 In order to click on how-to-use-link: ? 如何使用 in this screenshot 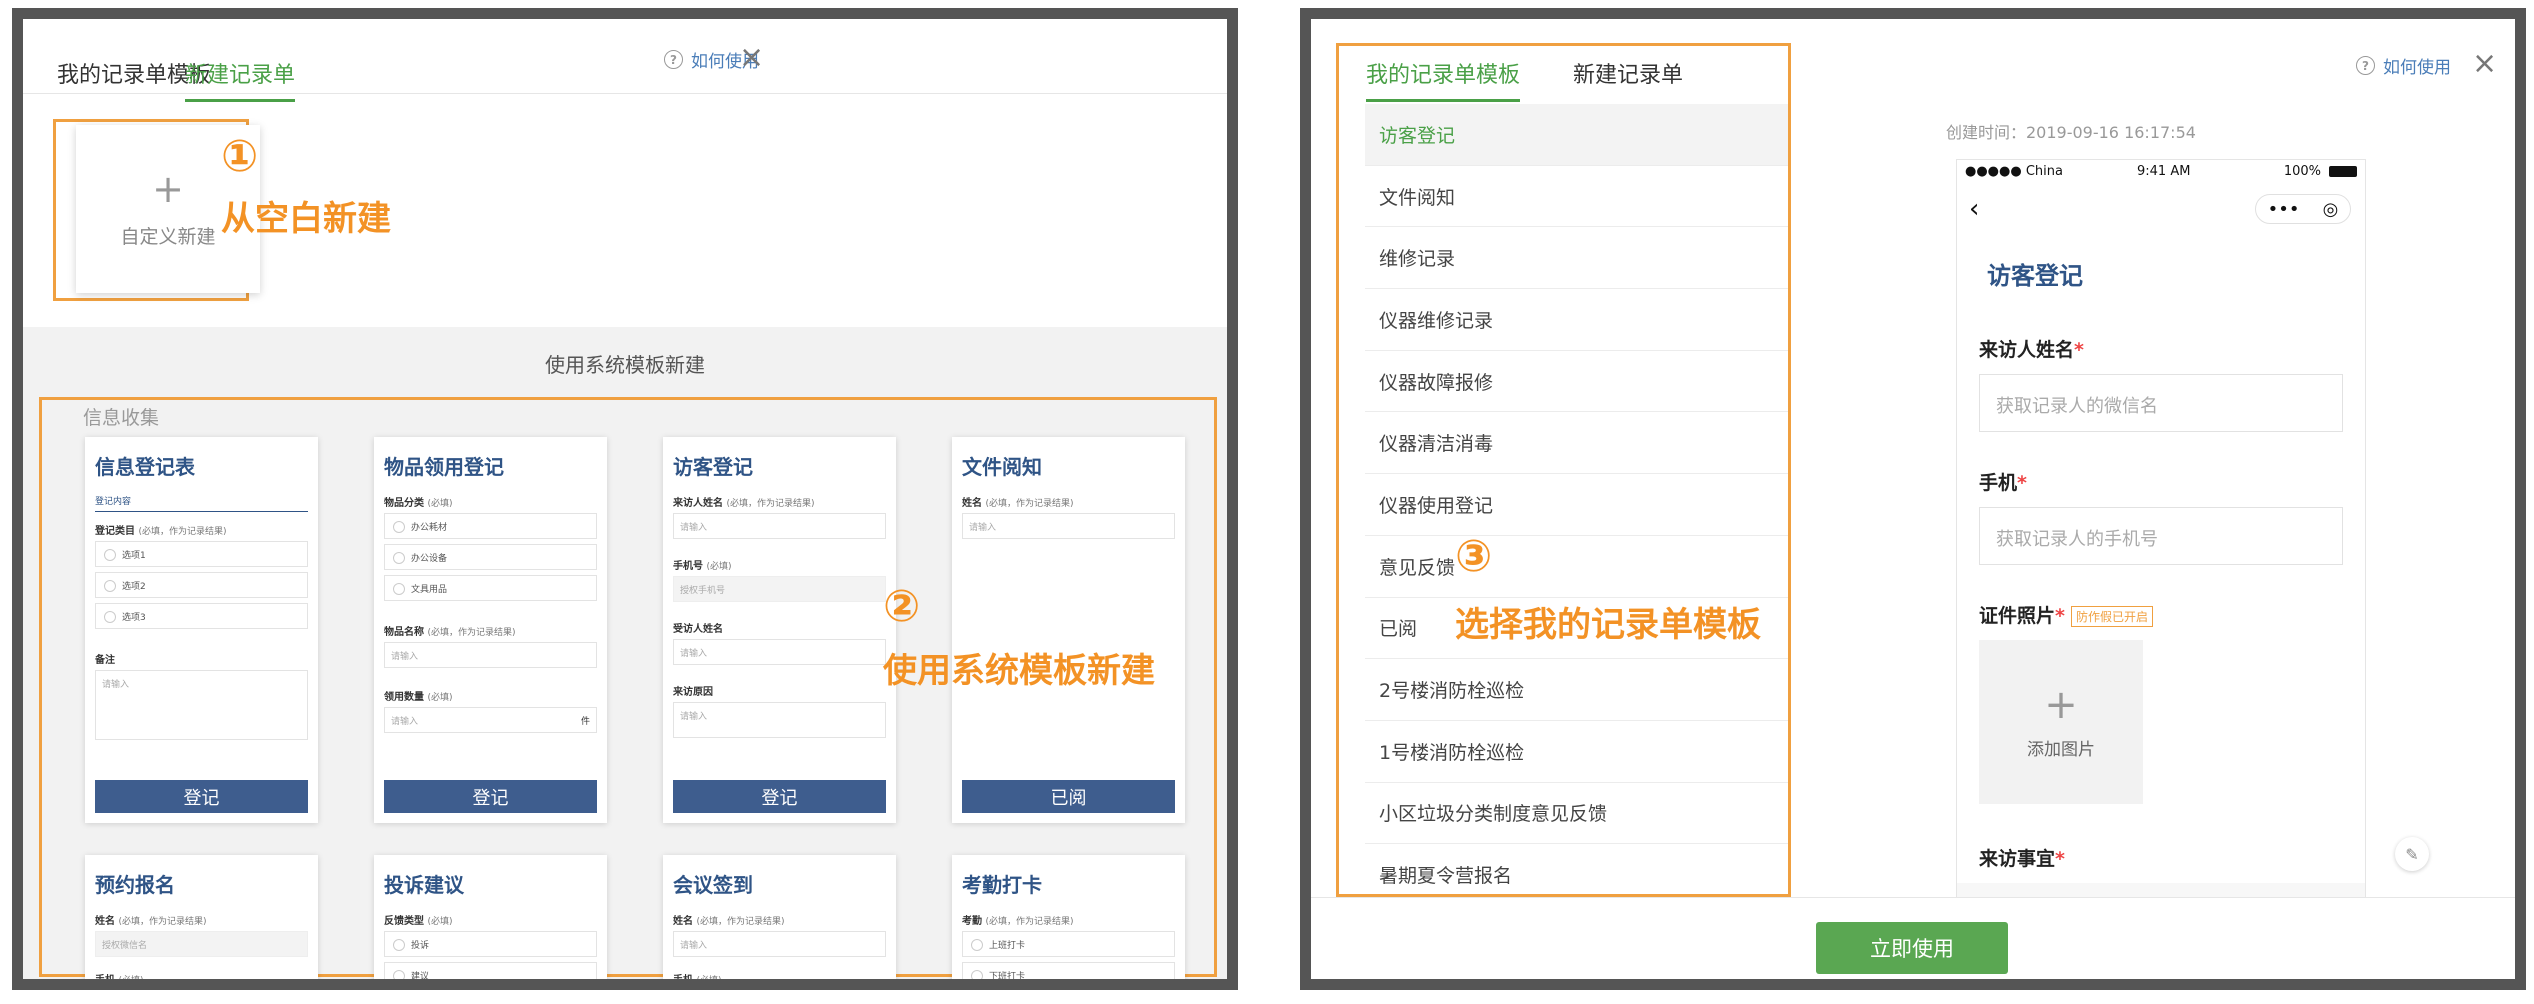, I will do `click(2403, 65)`.